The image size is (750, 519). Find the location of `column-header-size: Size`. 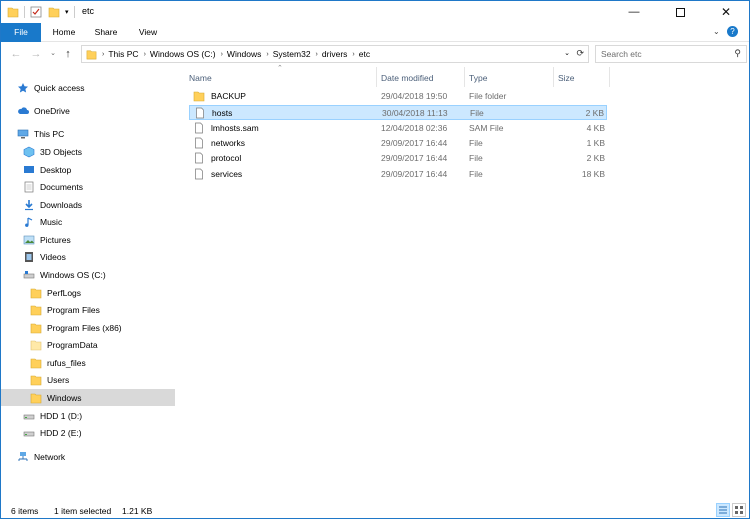

column-header-size: Size is located at coordinates (581, 78).